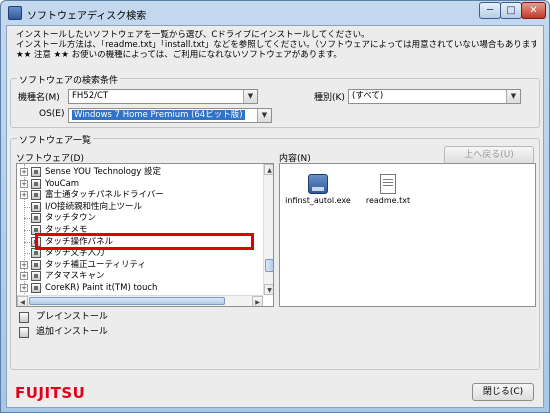 This screenshot has width=550, height=413. I want to click on tree-item: + CoreKR) Paint it(TM) touch, so click(140, 288).